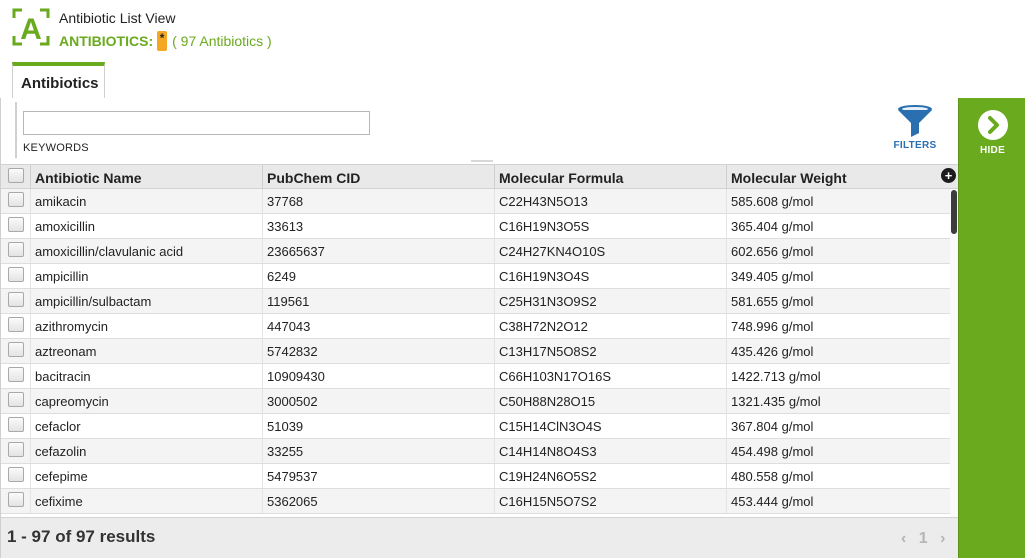  What do you see at coordinates (903, 538) in the screenshot?
I see `prev-page-icon: ‹` at bounding box center [903, 538].